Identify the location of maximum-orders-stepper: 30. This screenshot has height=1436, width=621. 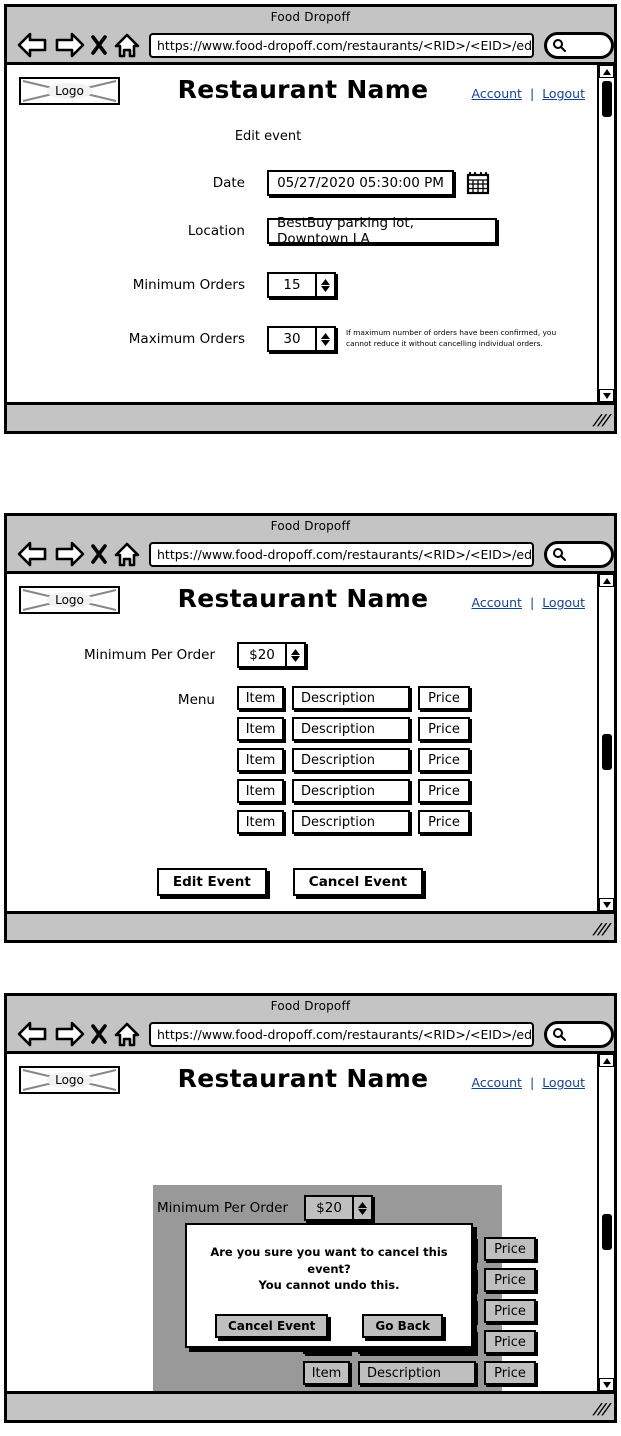
(301, 339).